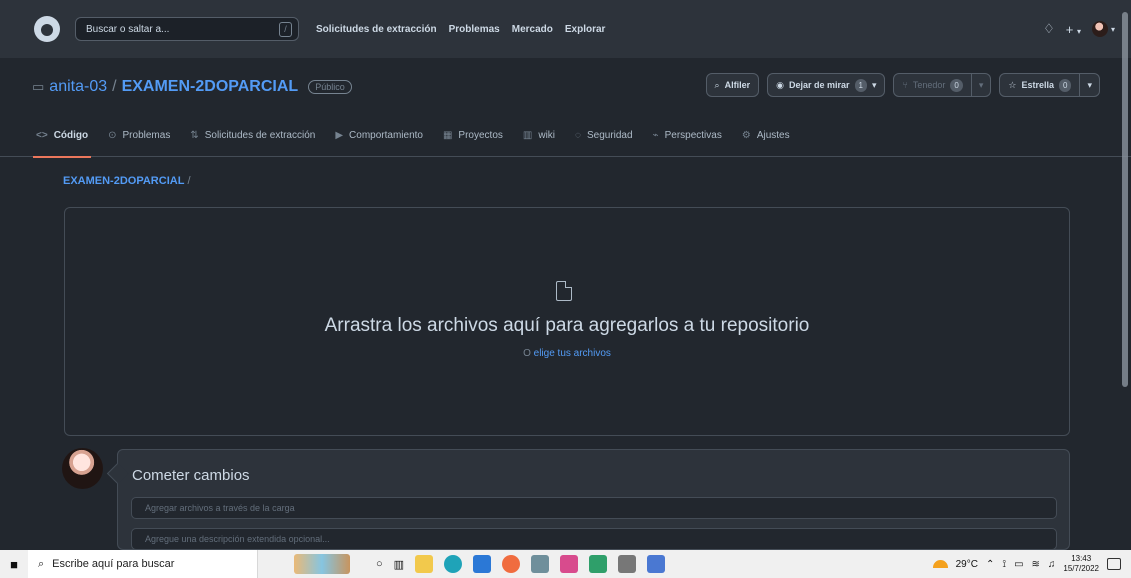 Image resolution: width=1131 pixels, height=578 pixels. I want to click on fork-control: ⑂ Tenedor 0 ▾, so click(942, 85).